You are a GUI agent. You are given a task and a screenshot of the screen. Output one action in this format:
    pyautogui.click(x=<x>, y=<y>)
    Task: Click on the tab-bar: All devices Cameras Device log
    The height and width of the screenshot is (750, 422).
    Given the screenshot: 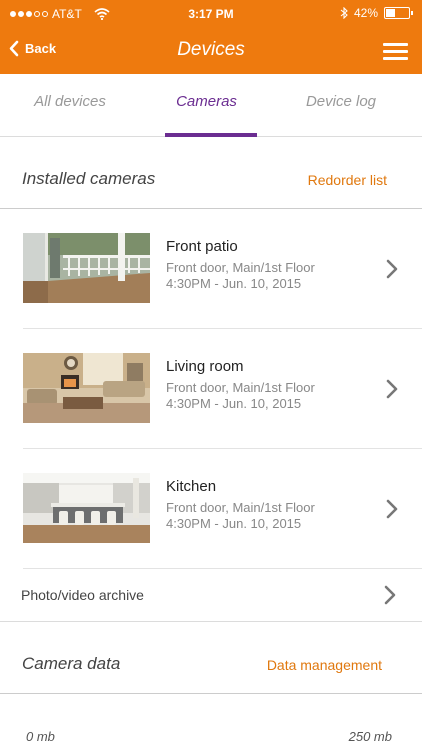 What is the action you would take?
    pyautogui.click(x=211, y=105)
    